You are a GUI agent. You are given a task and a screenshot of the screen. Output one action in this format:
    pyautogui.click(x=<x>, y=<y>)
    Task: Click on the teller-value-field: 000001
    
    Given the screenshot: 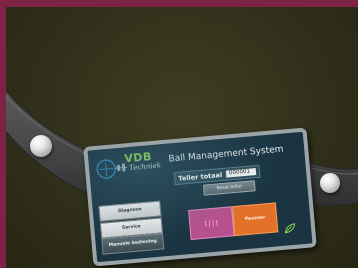 What is the action you would take?
    pyautogui.click(x=241, y=173)
    